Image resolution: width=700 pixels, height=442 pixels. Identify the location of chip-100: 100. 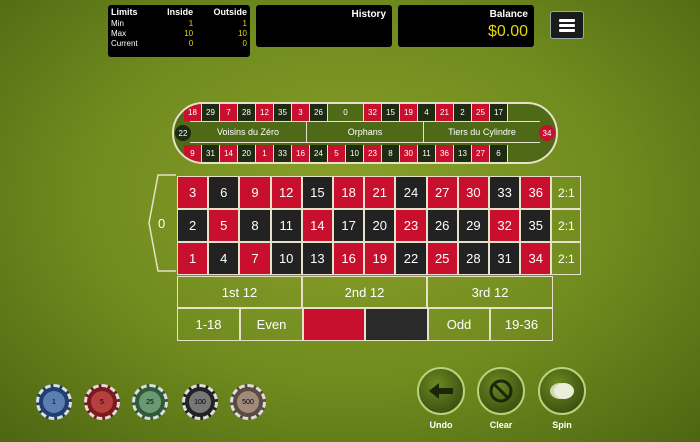
(200, 402).